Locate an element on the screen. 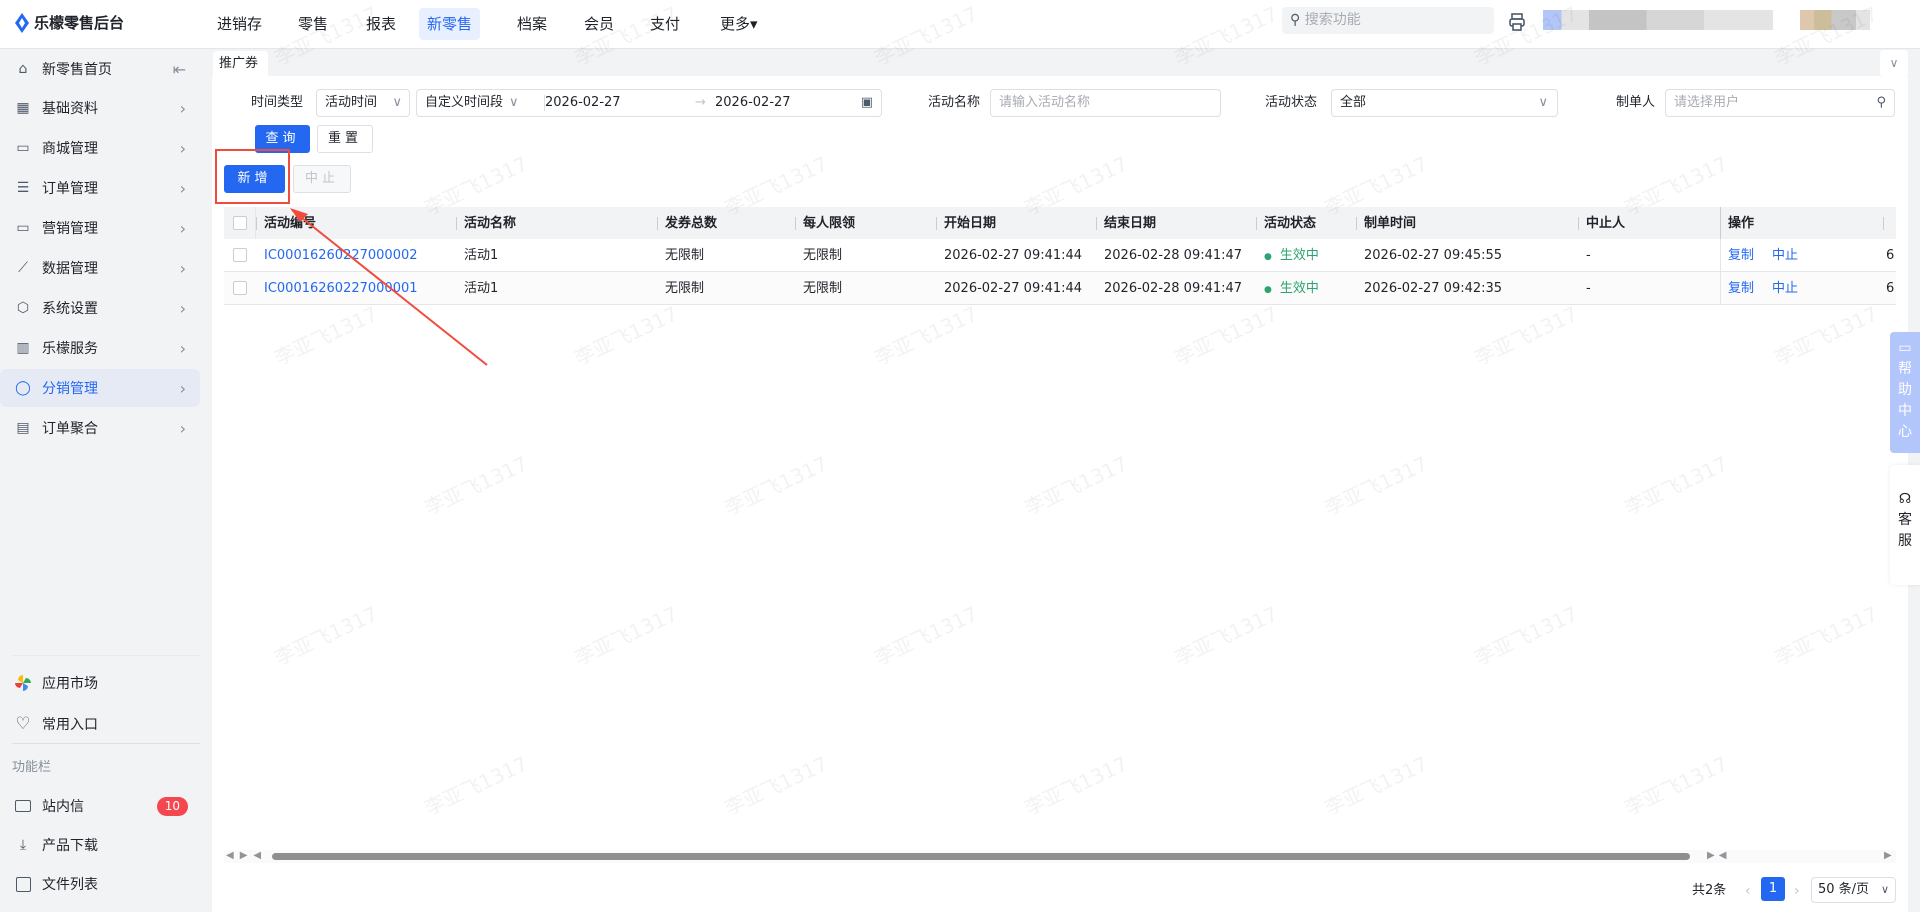 Image resolution: width=1920 pixels, height=912 pixels. activity-name-input: 请输入活动名称 is located at coordinates (1105, 103).